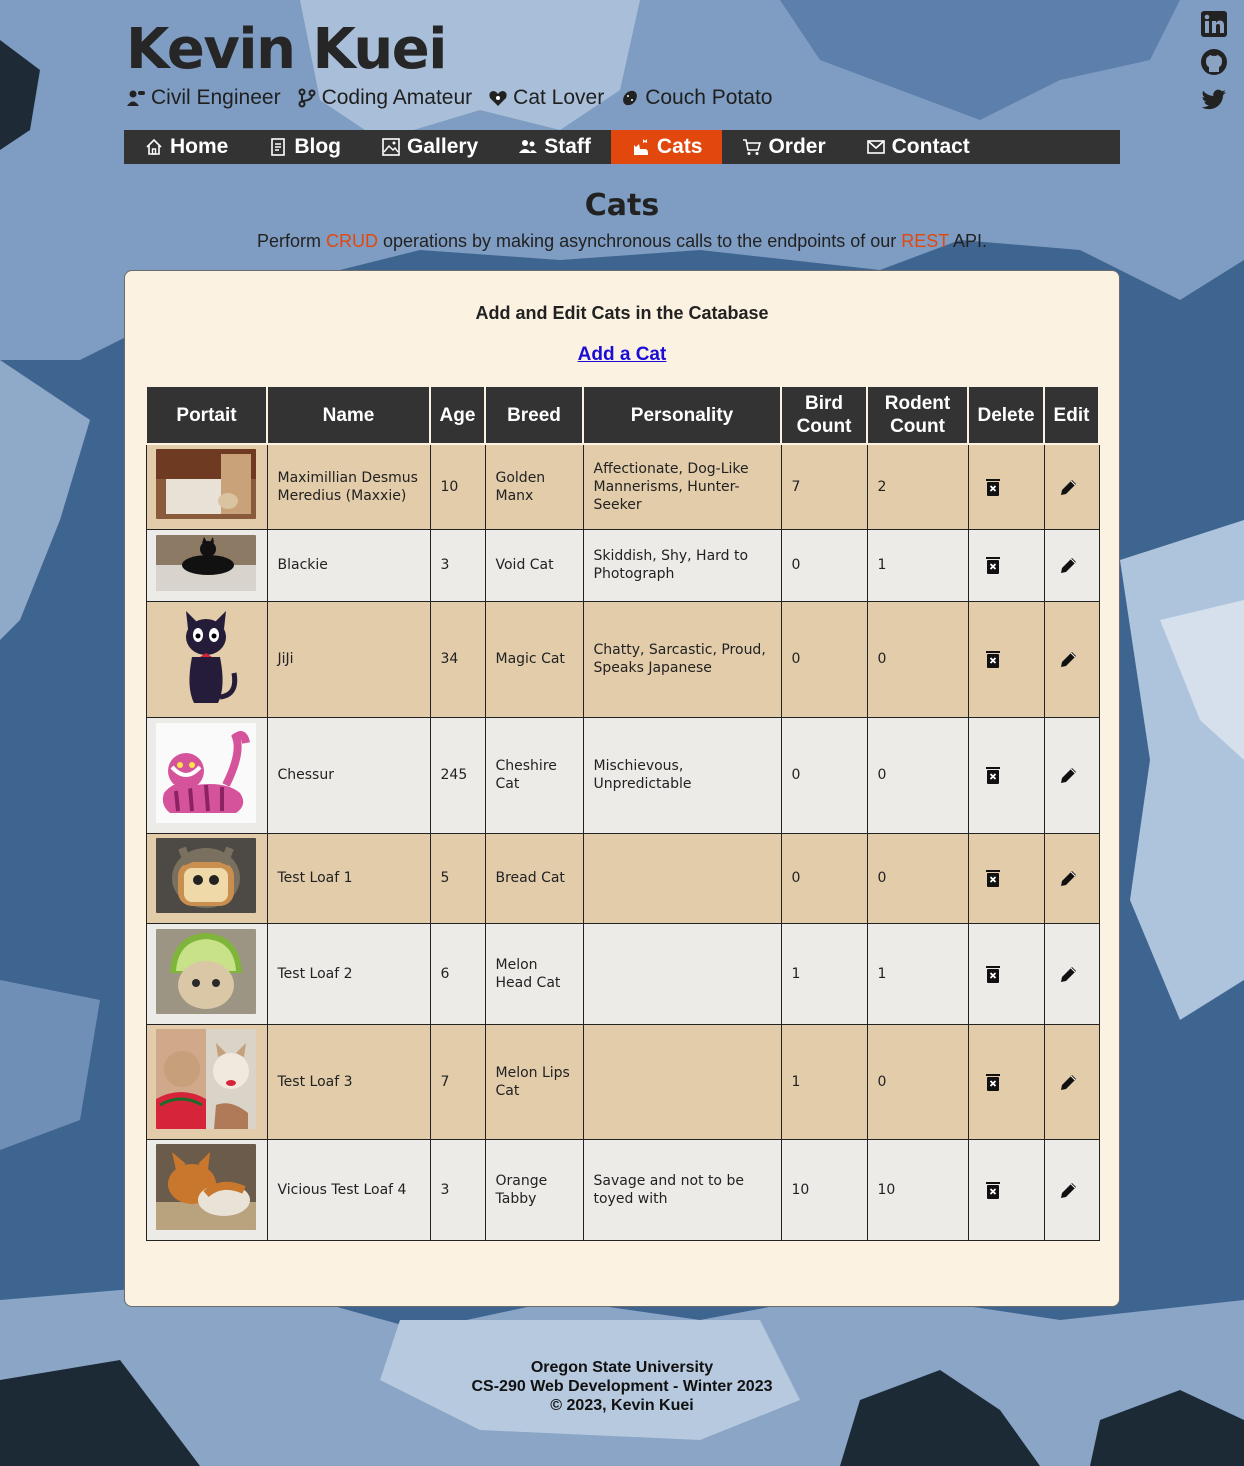  I want to click on nav-item-gallery: Gallery, so click(429, 147).